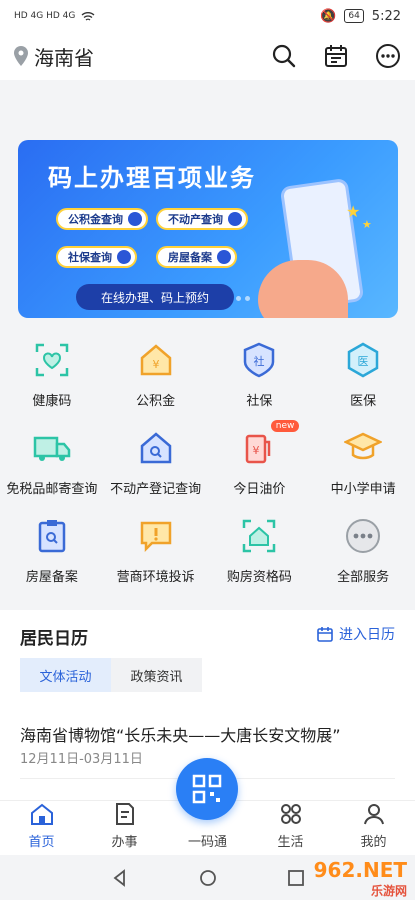  What do you see at coordinates (88, 16) in the screenshot?
I see `wifi-icon` at bounding box center [88, 16].